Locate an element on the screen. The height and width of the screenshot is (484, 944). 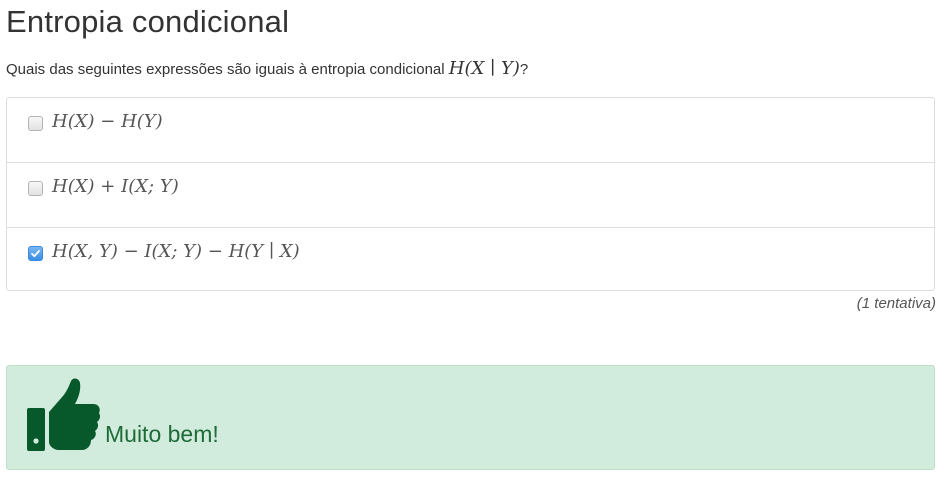
option-label-1: H(X) − H(Y) is located at coordinates (107, 122).